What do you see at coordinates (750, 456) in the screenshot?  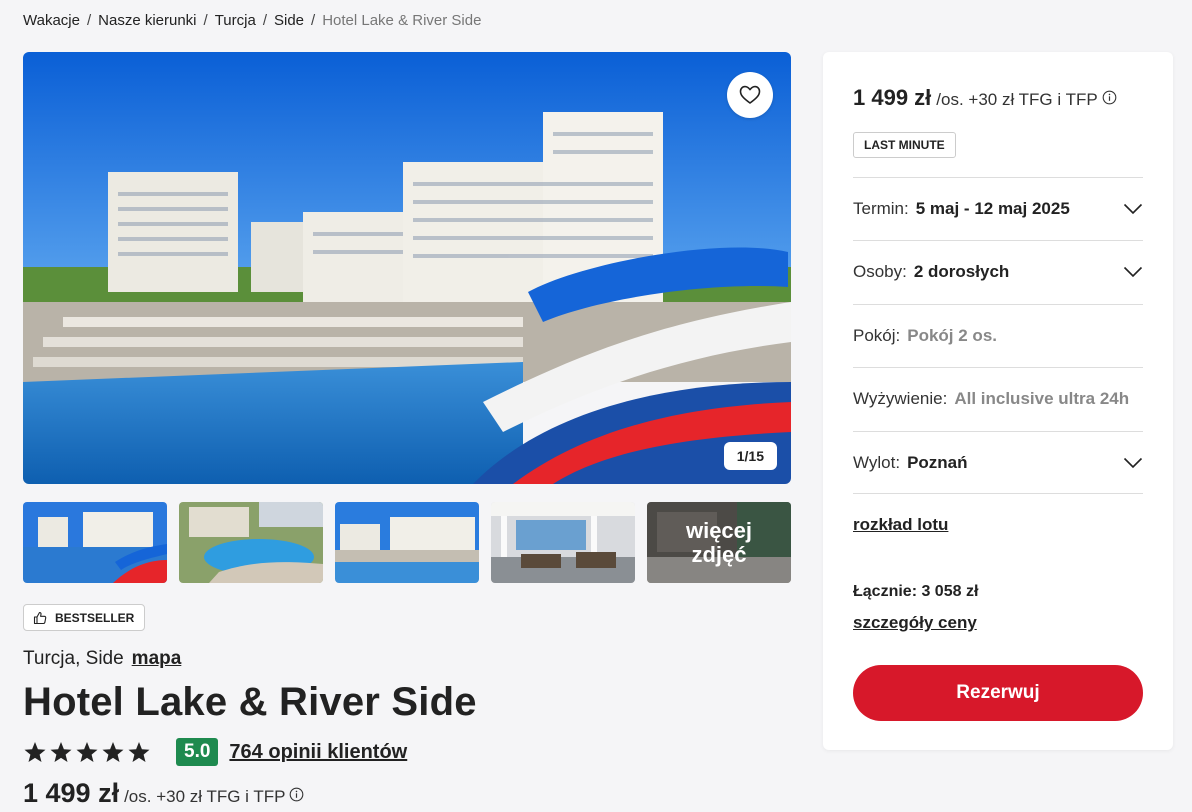 I see `gallery-counter: 1/15` at bounding box center [750, 456].